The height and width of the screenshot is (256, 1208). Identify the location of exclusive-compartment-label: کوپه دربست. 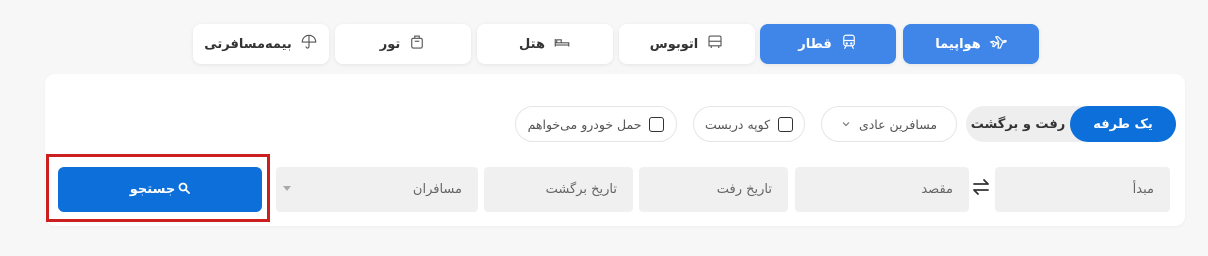
(737, 124).